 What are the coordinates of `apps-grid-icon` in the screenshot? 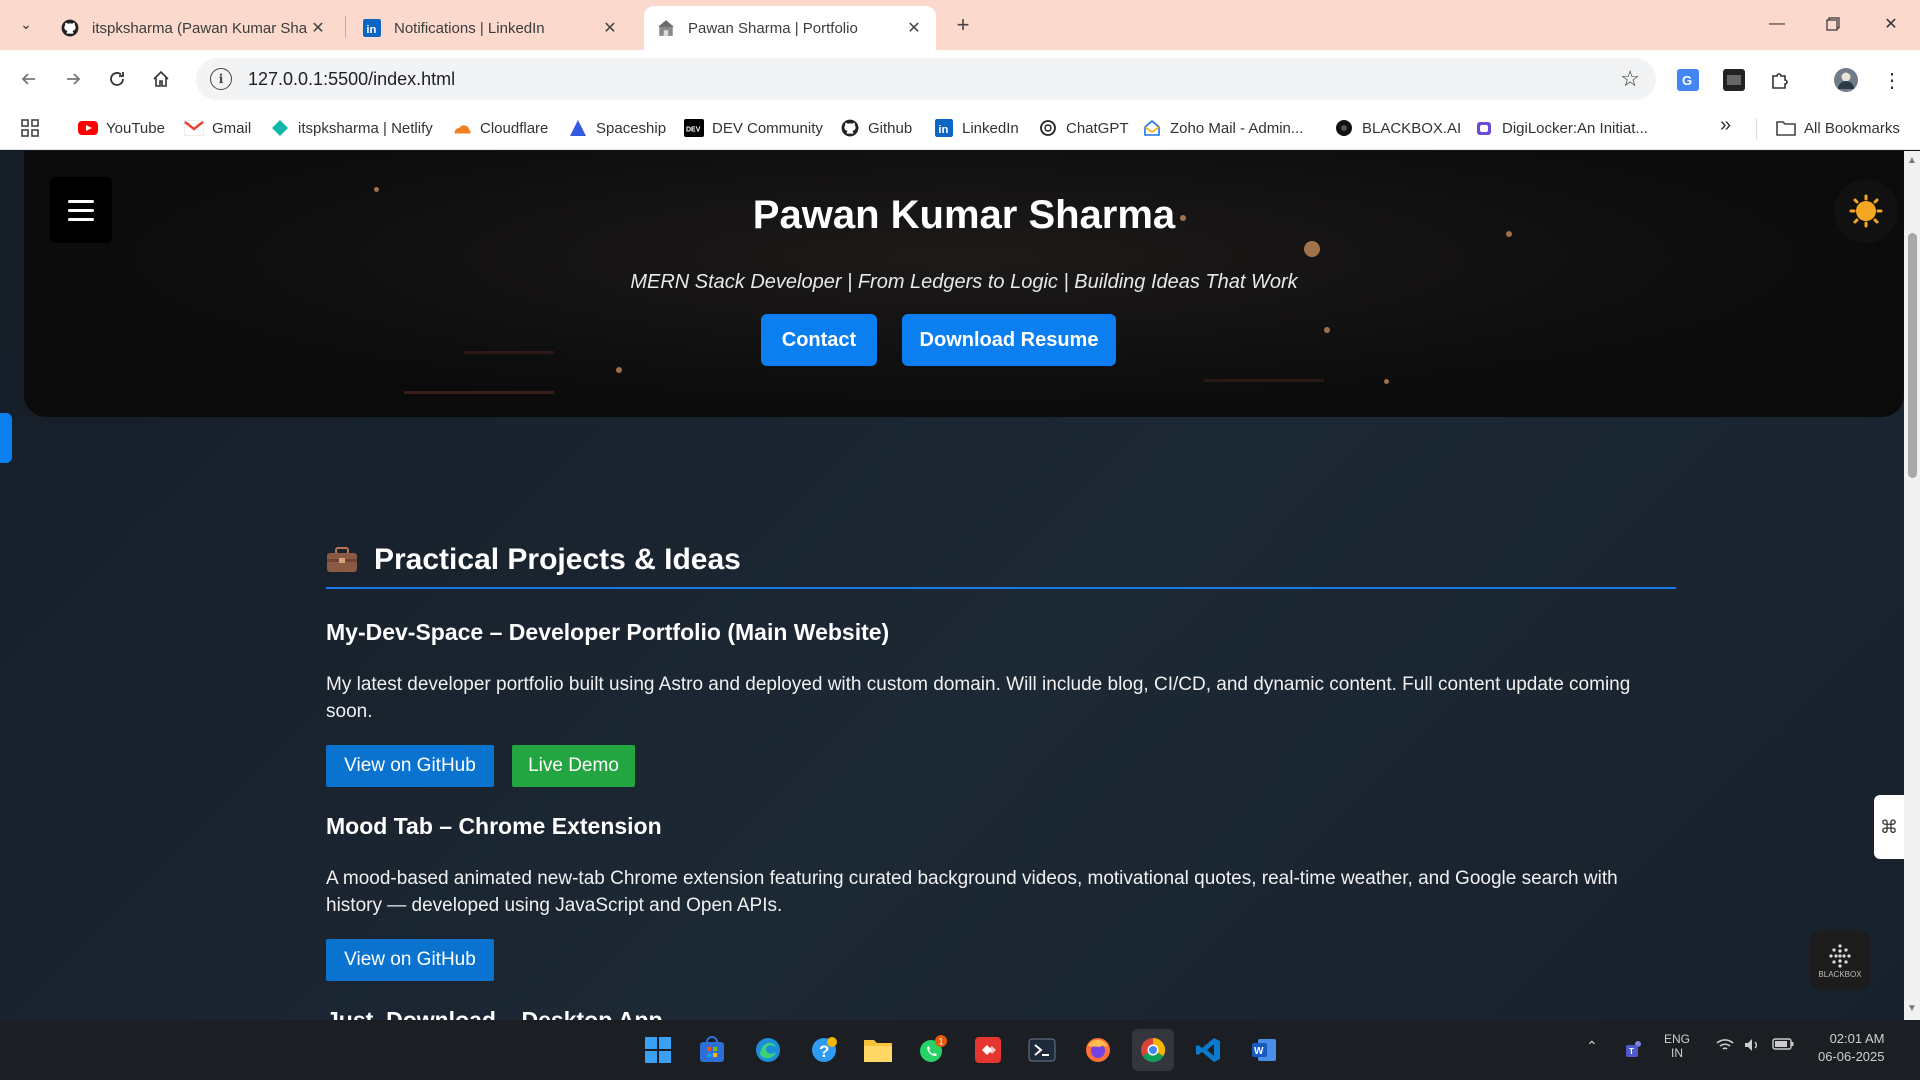 It's located at (30, 128).